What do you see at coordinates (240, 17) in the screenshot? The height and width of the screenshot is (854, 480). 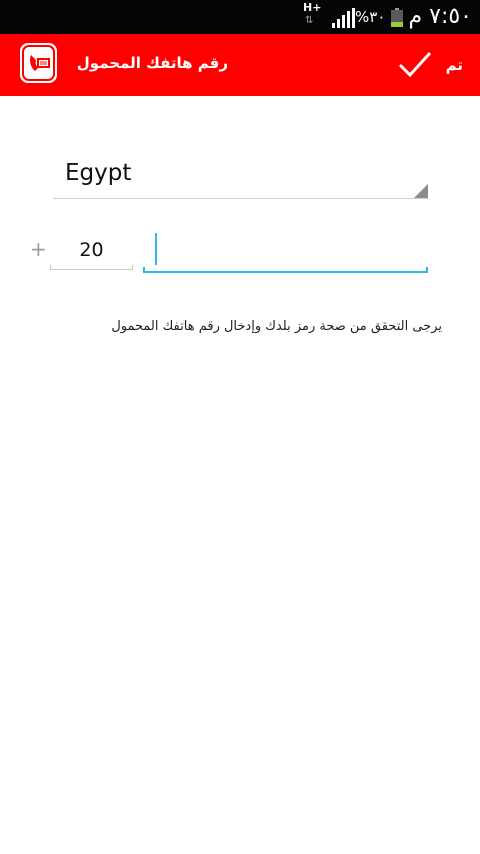 I see `status-bar: H+ ⇅ ٣٠% ٧:٥٠ م` at bounding box center [240, 17].